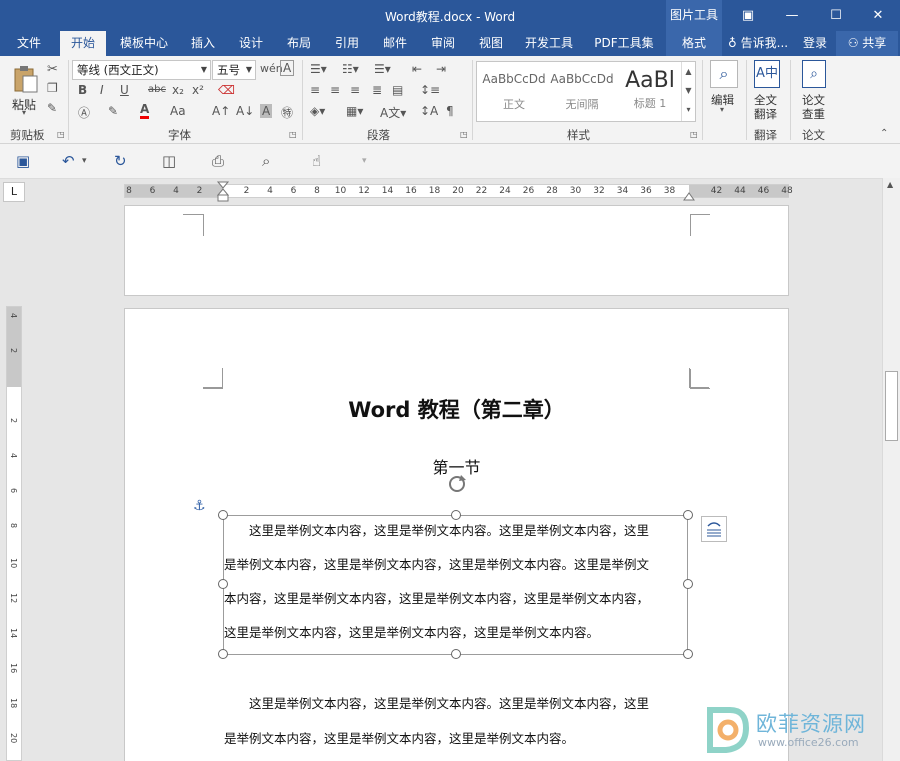 Image resolution: width=900 pixels, height=761 pixels. What do you see at coordinates (52, 69) in the screenshot?
I see `cut-icon: ✂` at bounding box center [52, 69].